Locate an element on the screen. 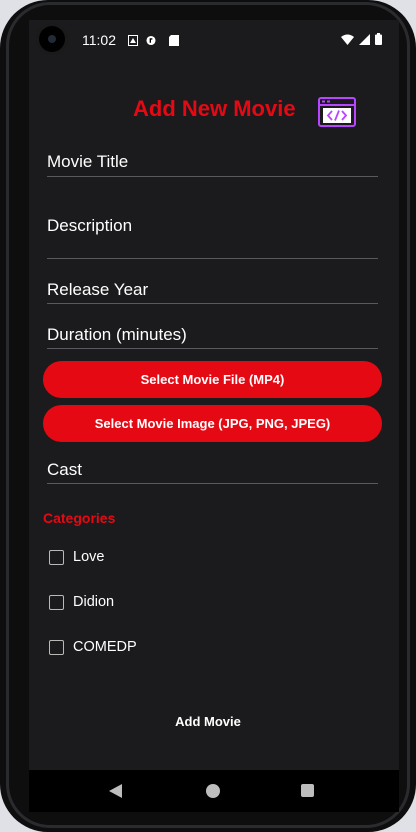  category-didion-row: Didion is located at coordinates (81, 602).